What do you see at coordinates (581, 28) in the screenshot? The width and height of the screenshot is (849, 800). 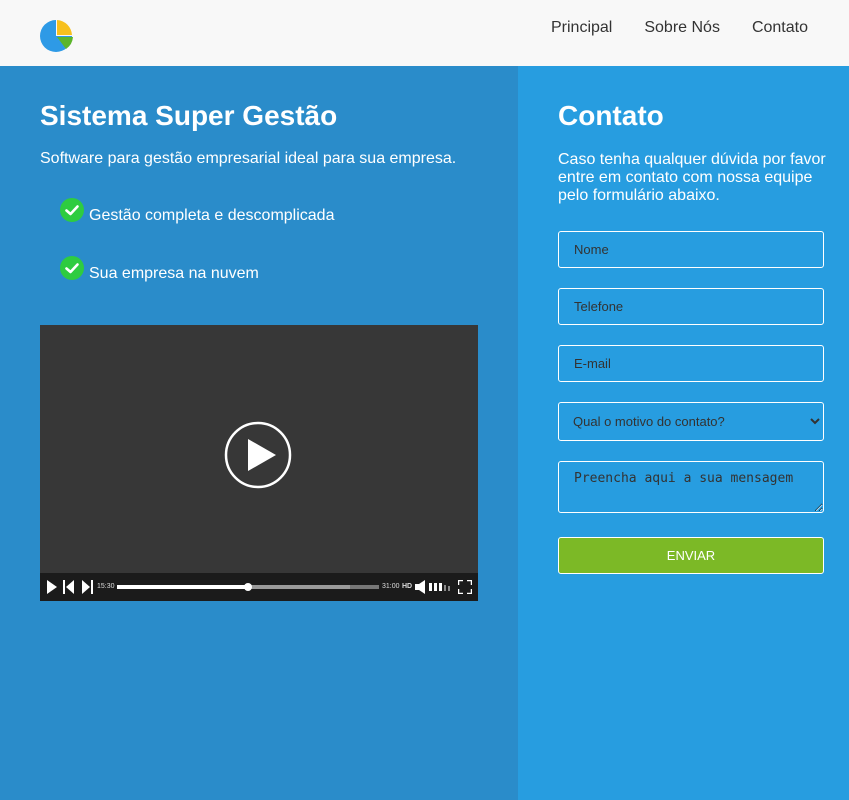 I see `nav-link-principal: Principal` at bounding box center [581, 28].